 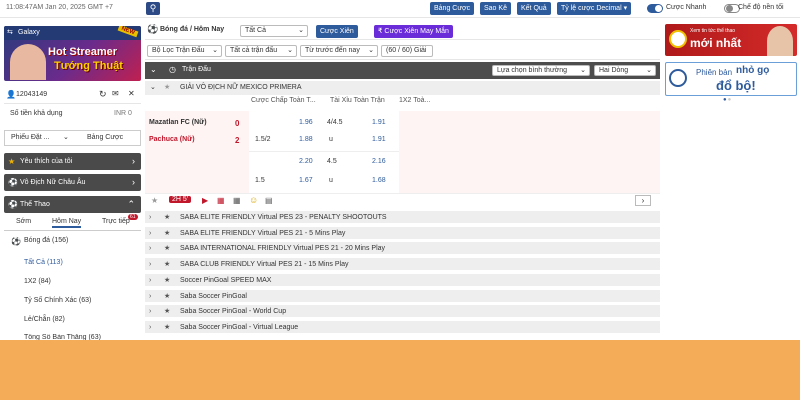 What do you see at coordinates (23, 221) in the screenshot?
I see `tab-early: Sớm` at bounding box center [23, 221].